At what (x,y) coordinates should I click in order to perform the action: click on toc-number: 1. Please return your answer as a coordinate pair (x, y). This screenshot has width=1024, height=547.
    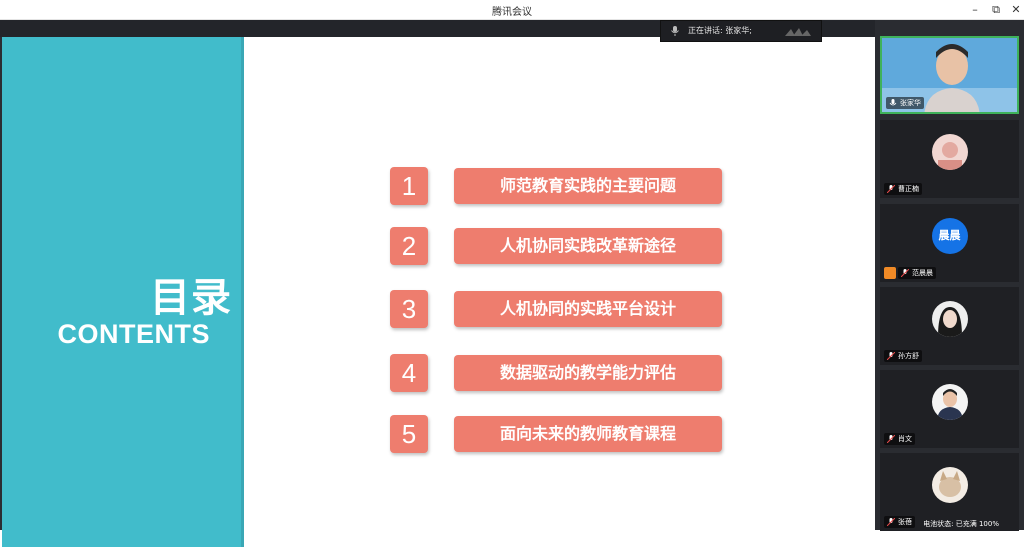
    Looking at the image, I should click on (409, 186).